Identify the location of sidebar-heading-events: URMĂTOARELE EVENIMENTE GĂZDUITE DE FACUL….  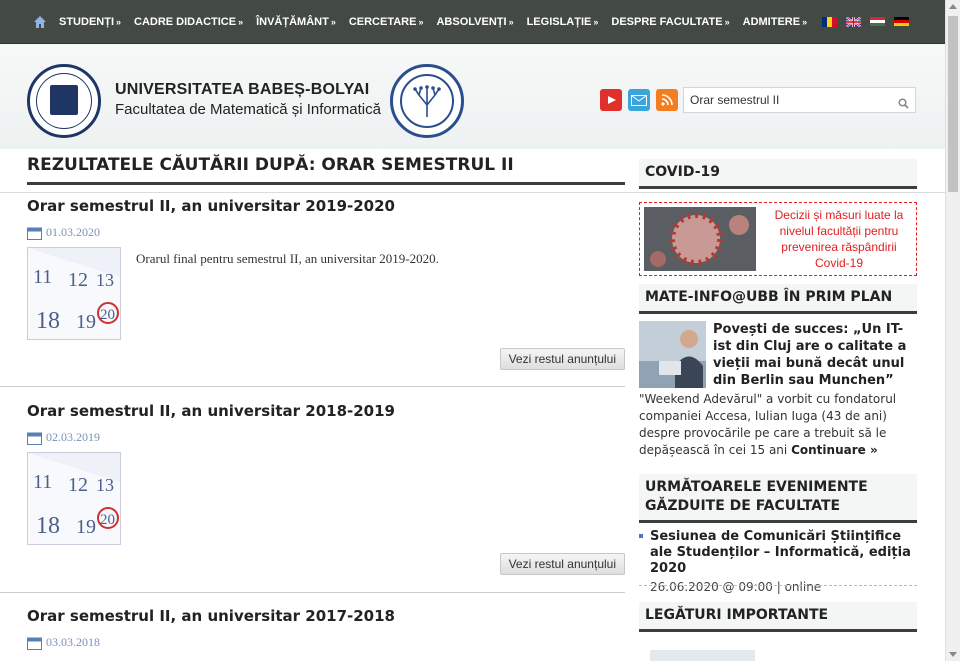
(778, 498).